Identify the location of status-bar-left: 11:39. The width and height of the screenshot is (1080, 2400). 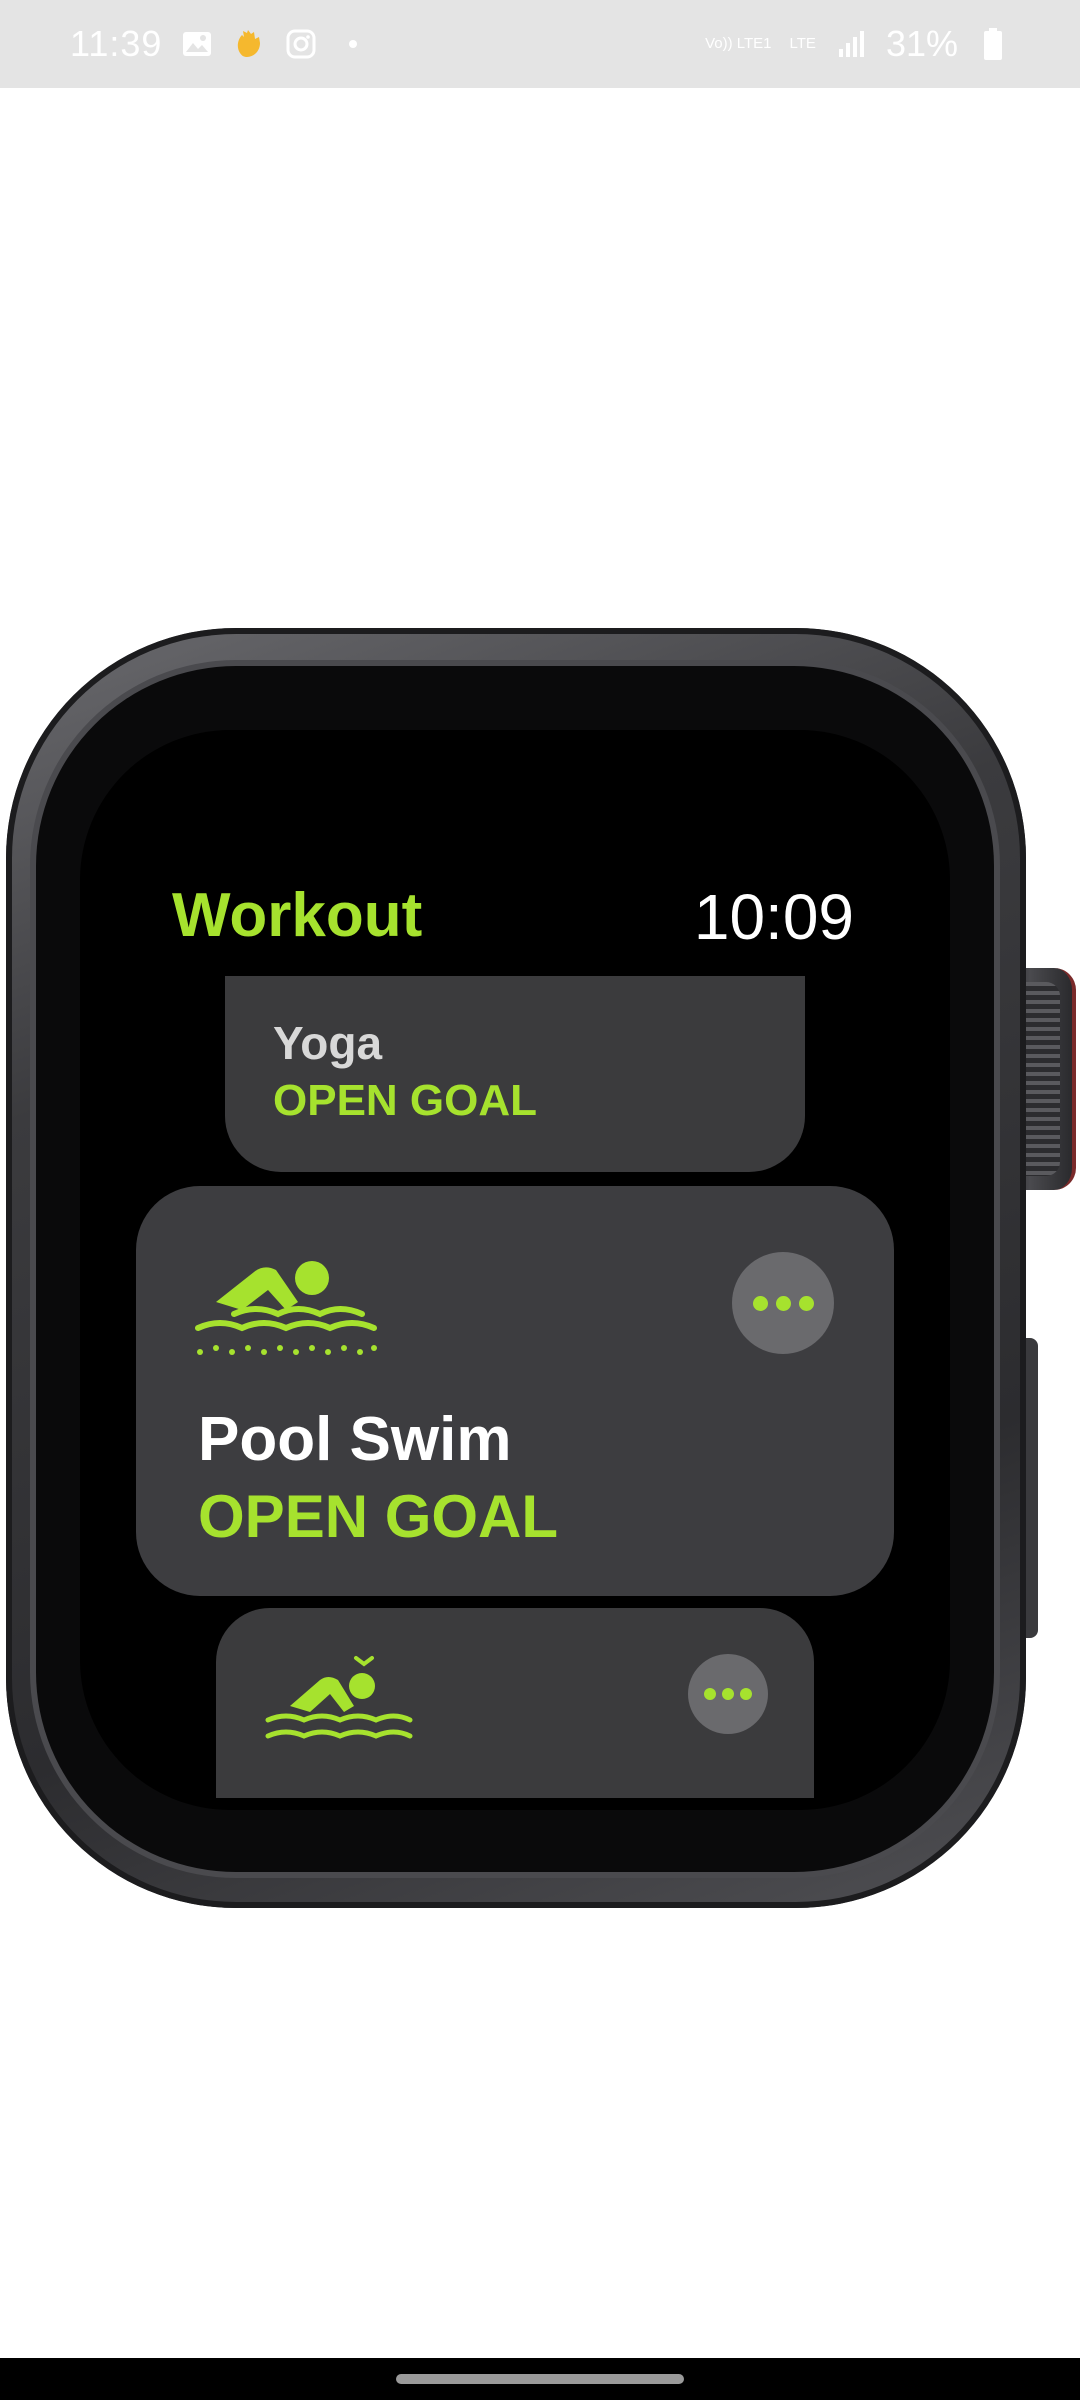
(220, 44).